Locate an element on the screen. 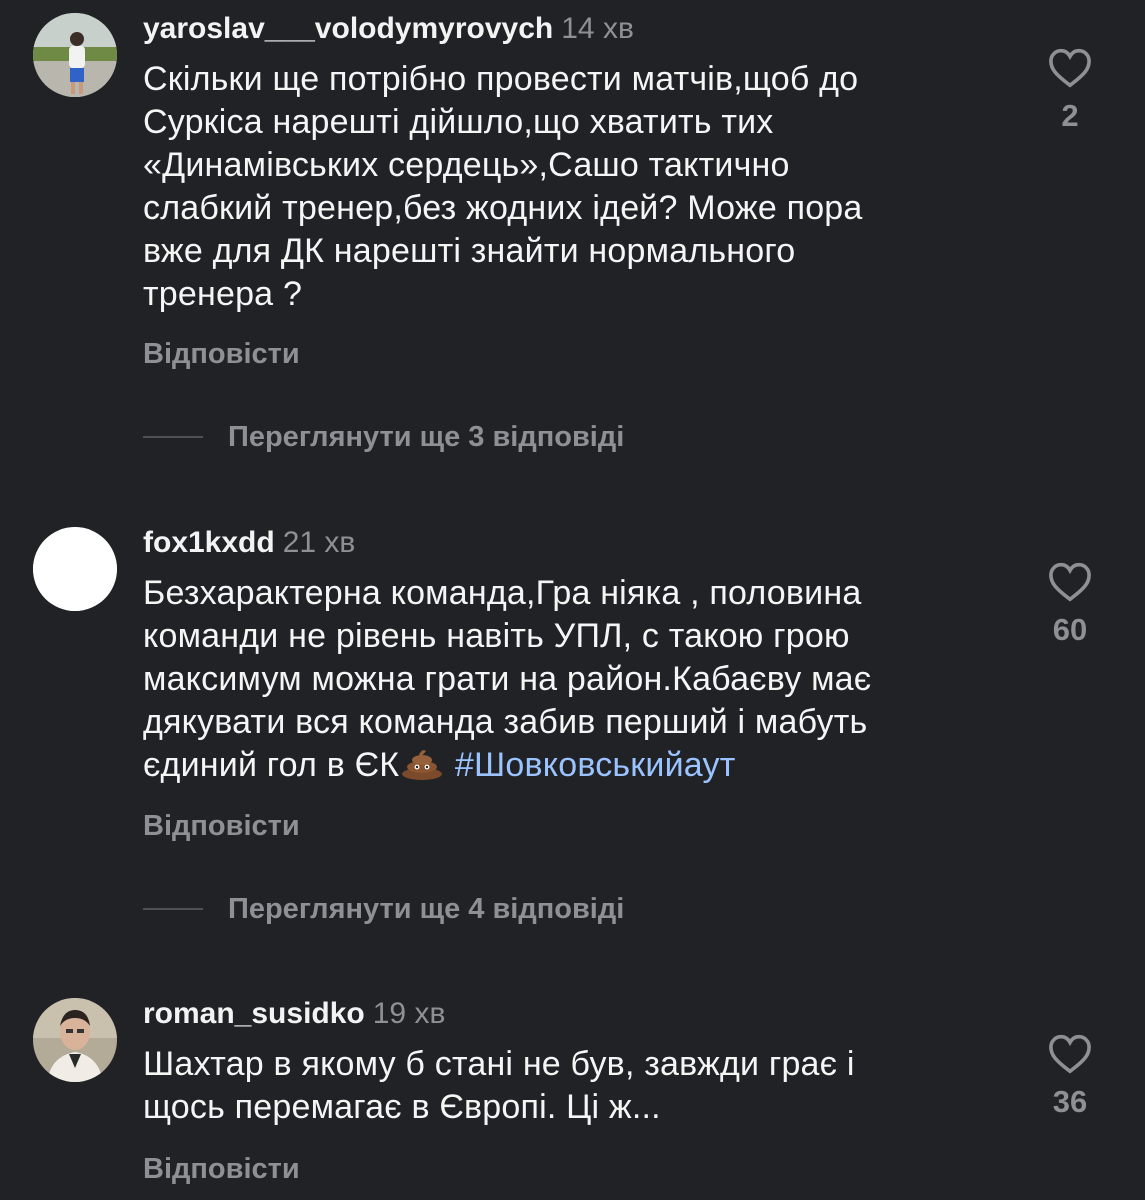 The image size is (1145, 1200). pile-of-poo-emoji-icon is located at coordinates (422, 763).